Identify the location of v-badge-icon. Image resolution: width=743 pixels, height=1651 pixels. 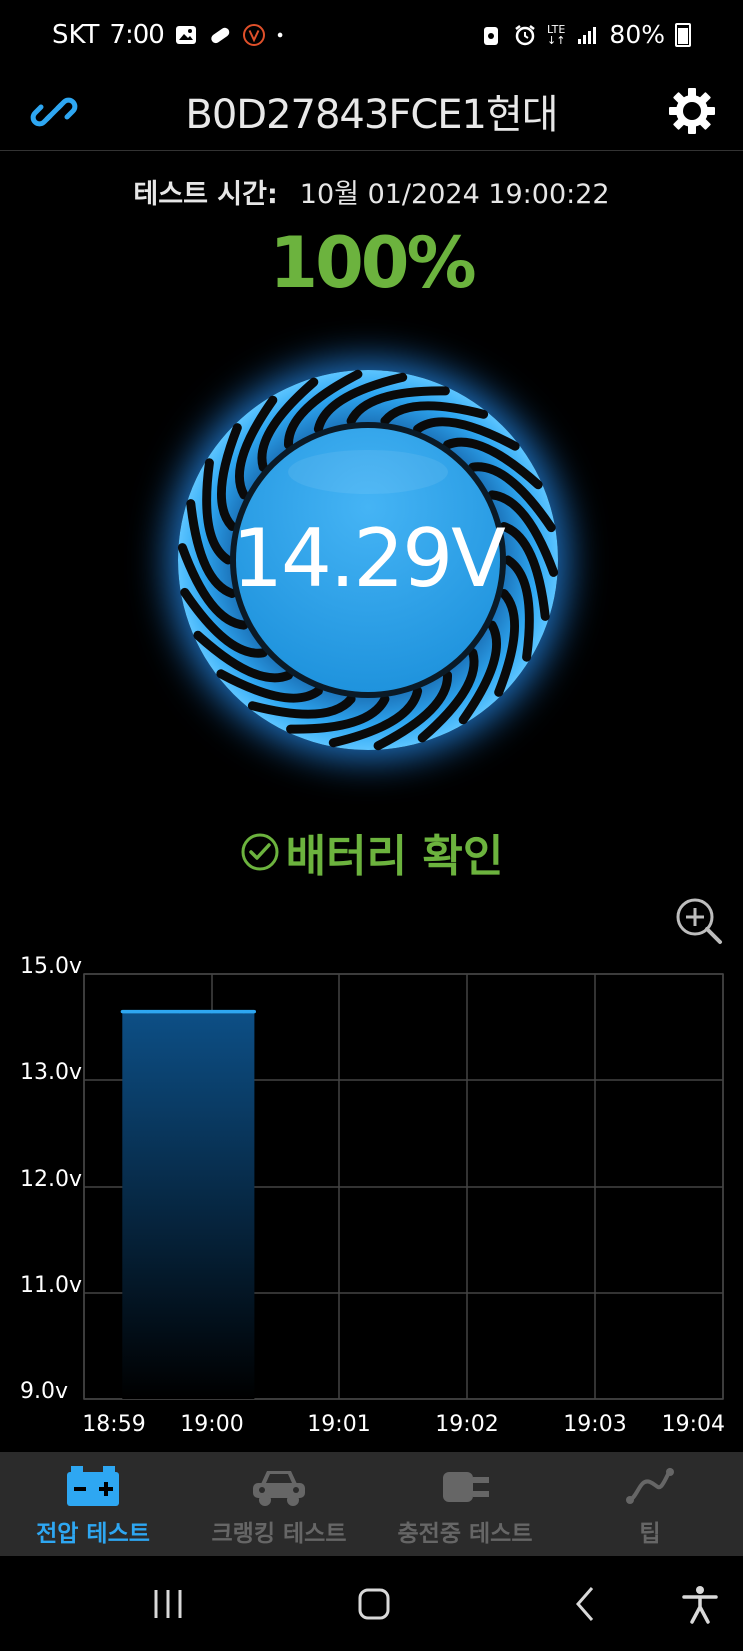
(253, 35).